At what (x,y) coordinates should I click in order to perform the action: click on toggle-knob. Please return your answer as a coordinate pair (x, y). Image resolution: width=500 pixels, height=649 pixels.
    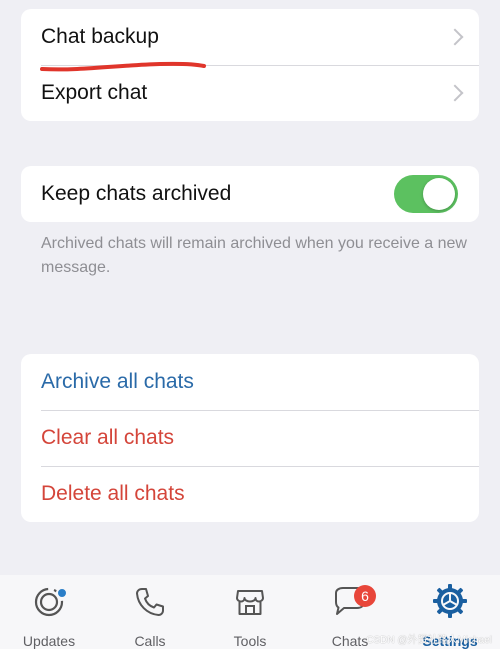
    Looking at the image, I should click on (439, 194).